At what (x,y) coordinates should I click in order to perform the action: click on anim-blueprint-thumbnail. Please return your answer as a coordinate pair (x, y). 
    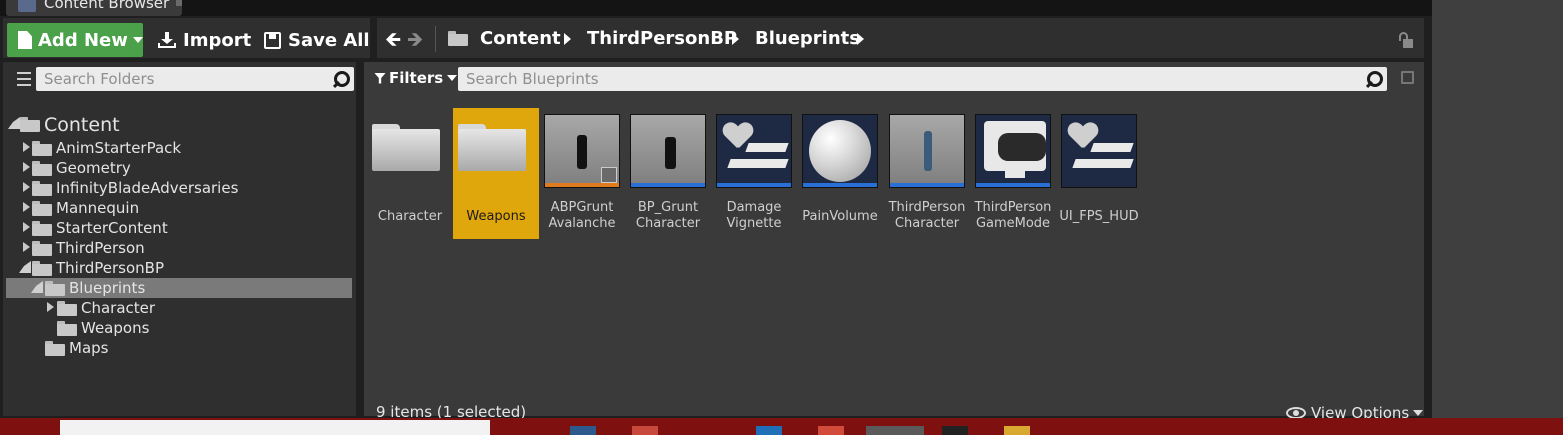
    Looking at the image, I should click on (582, 151).